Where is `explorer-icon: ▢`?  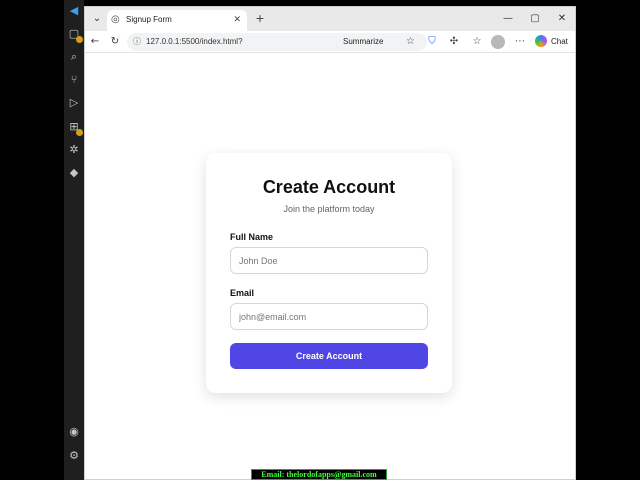 explorer-icon: ▢ is located at coordinates (75, 35).